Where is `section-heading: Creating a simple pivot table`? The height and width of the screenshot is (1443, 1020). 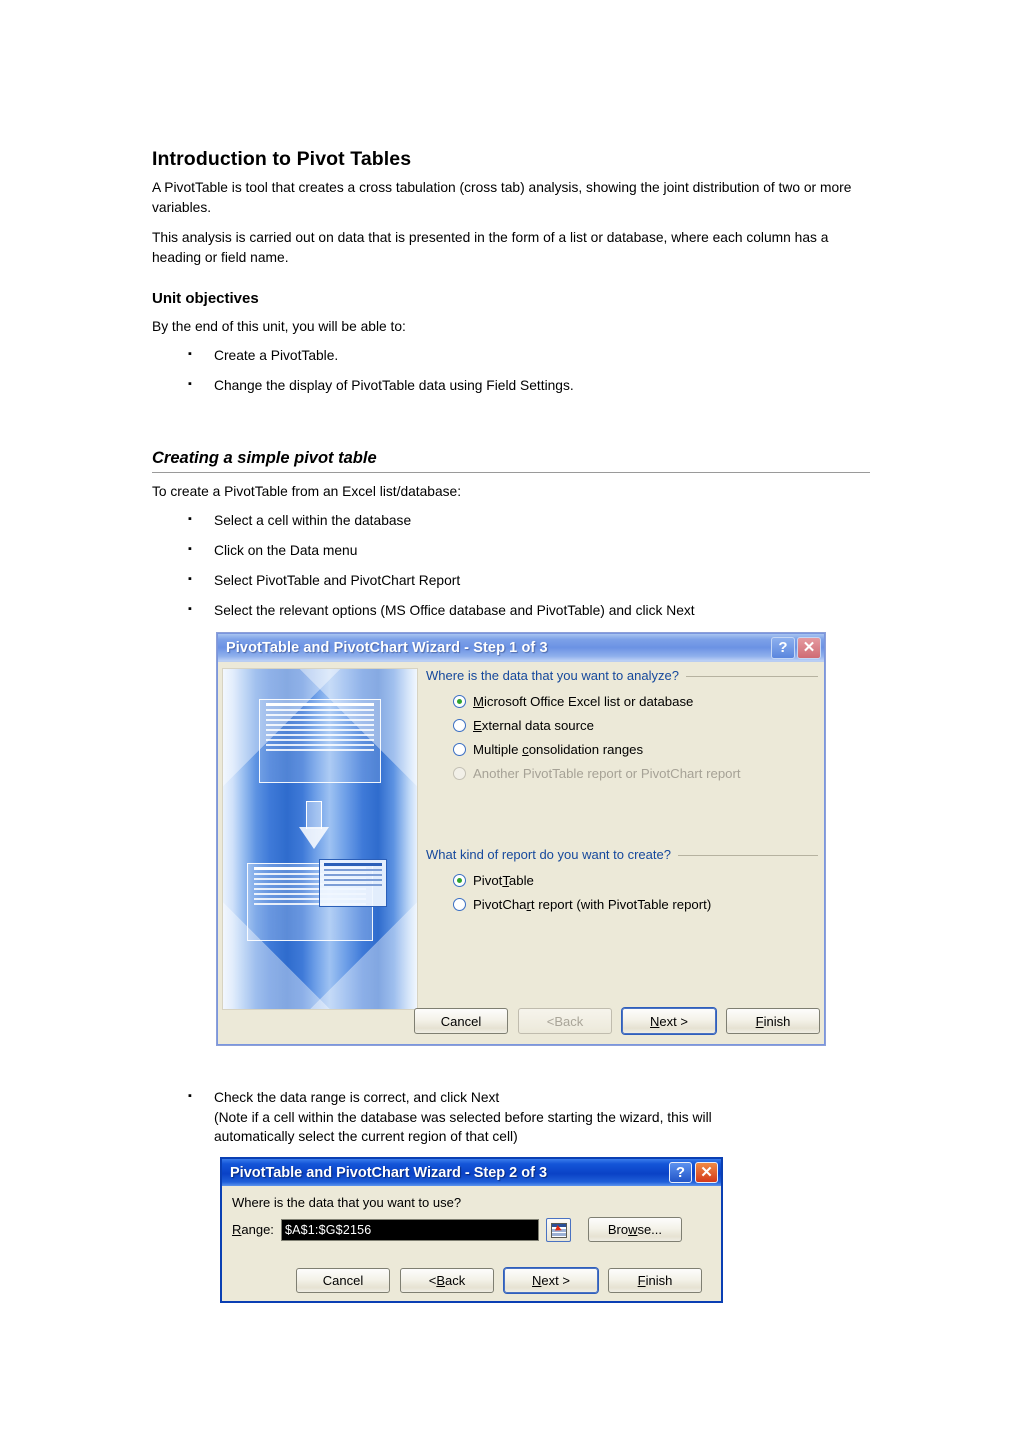
section-heading: Creating a simple pivot table is located at coordinates (511, 461).